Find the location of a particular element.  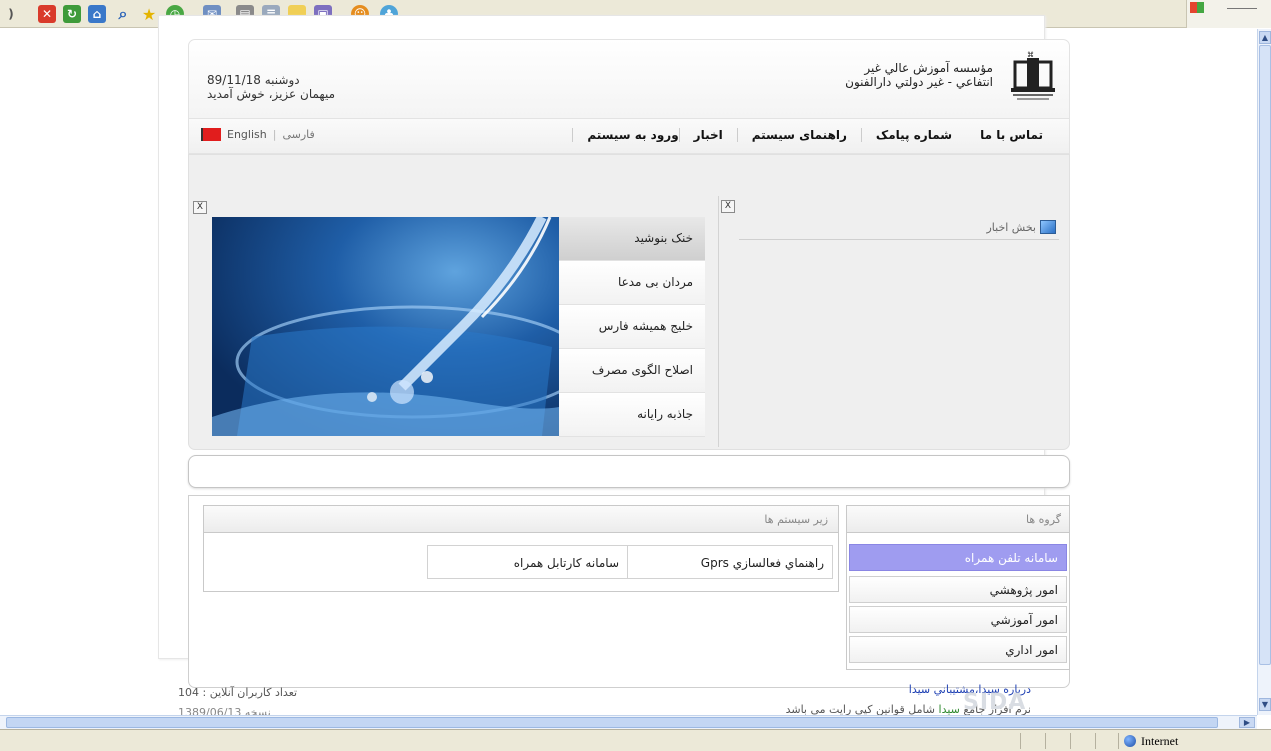

security-zone: Internet is located at coordinates (1194, 741).